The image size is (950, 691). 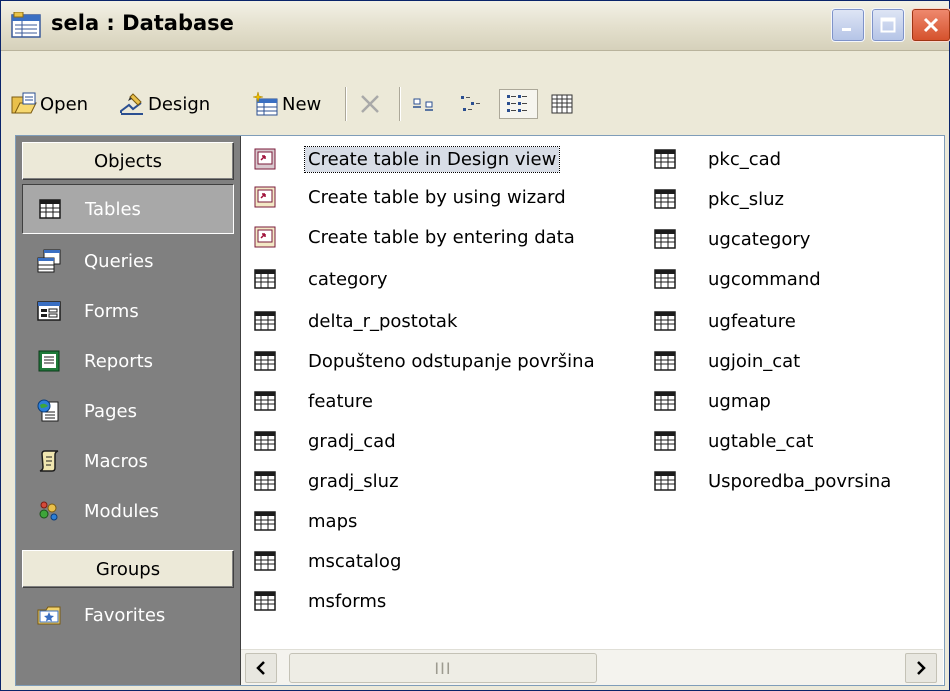 What do you see at coordinates (921, 668) in the screenshot?
I see `scroll-right-button` at bounding box center [921, 668].